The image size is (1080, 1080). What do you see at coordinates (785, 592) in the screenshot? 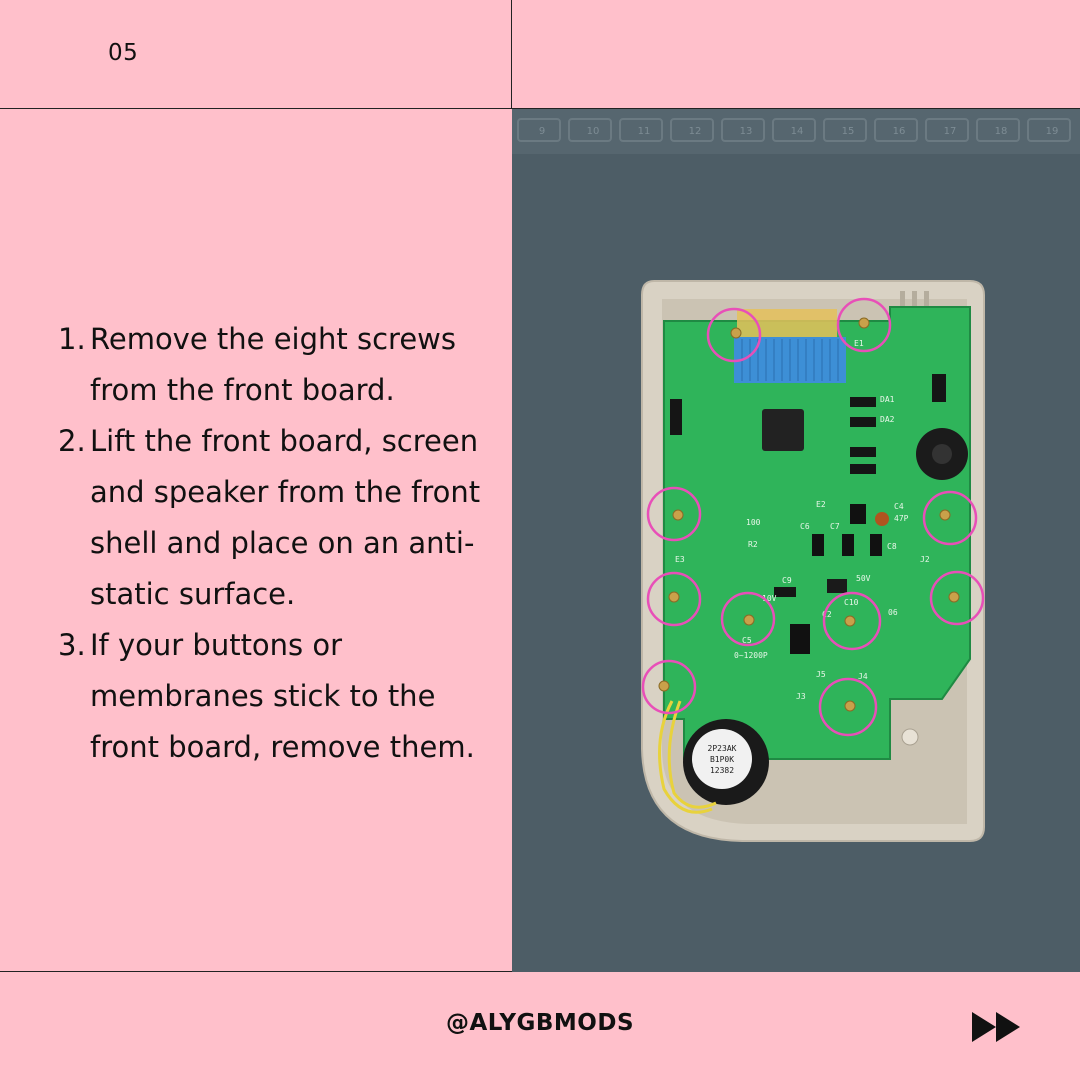
I see `capacitor-c9` at bounding box center [785, 592].